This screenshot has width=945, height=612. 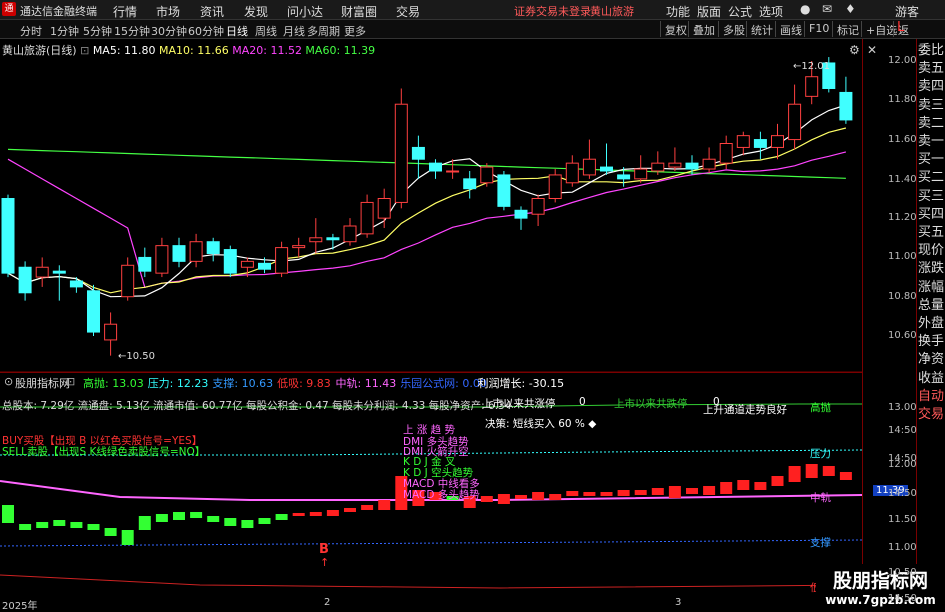 I want to click on side-panel-item-10: 买五, so click(x=931, y=233).